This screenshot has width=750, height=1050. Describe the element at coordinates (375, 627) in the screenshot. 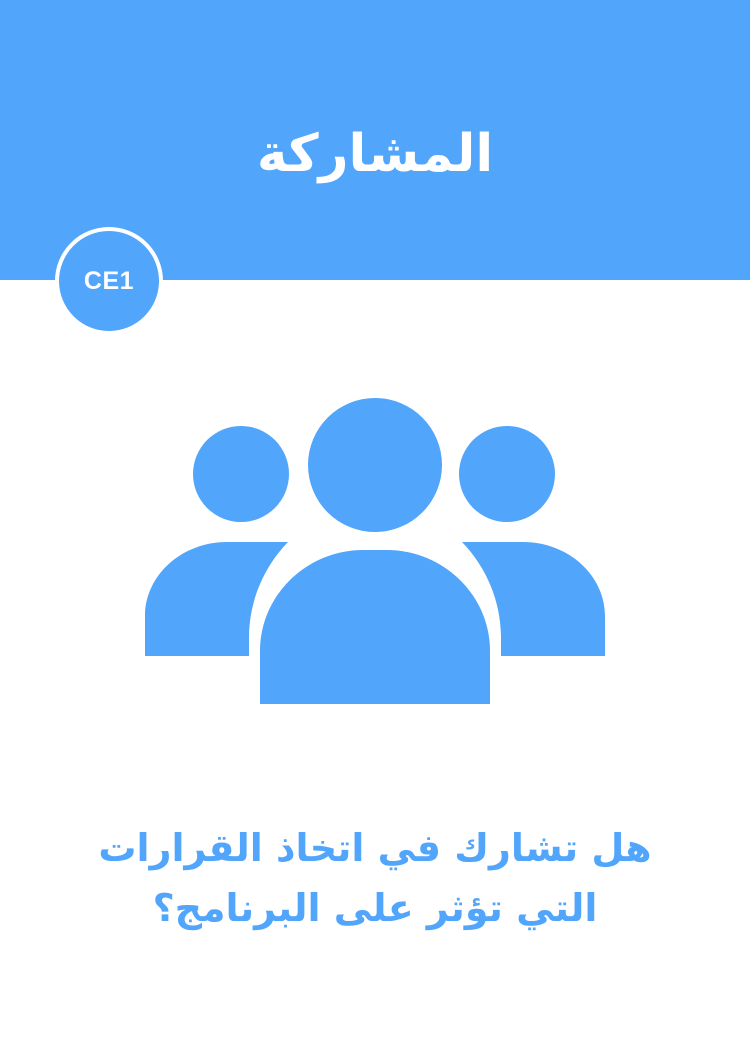

I see `center-person-body` at that location.